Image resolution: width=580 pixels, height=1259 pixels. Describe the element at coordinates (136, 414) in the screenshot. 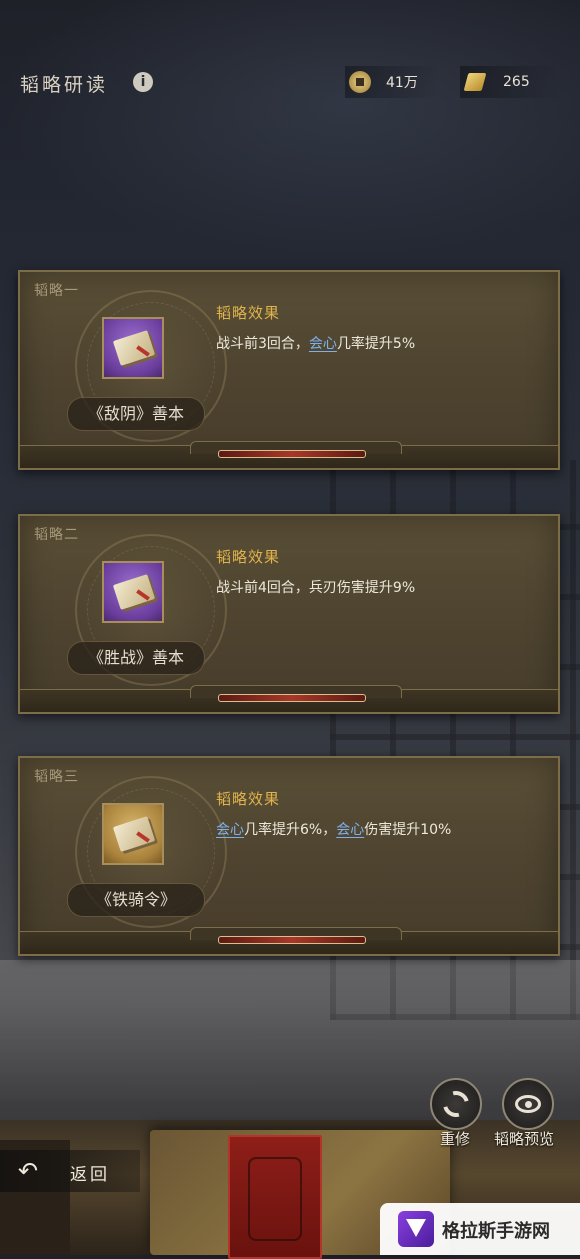

I see `item-name-plate: 《敌阴》善本` at that location.